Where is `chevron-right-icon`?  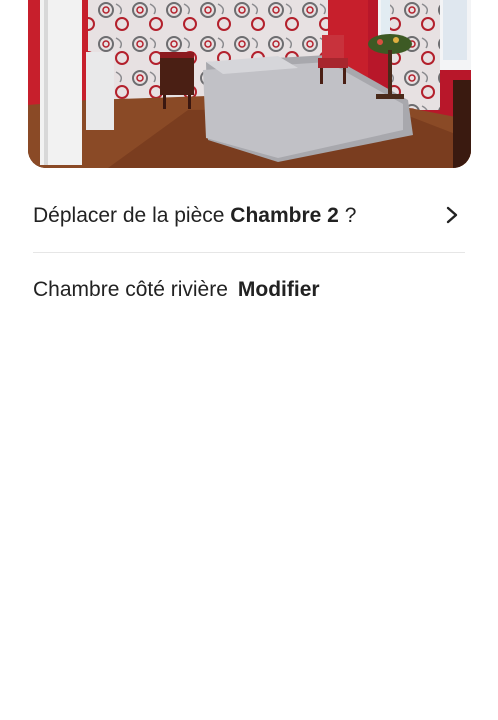 chevron-right-icon is located at coordinates (452, 215).